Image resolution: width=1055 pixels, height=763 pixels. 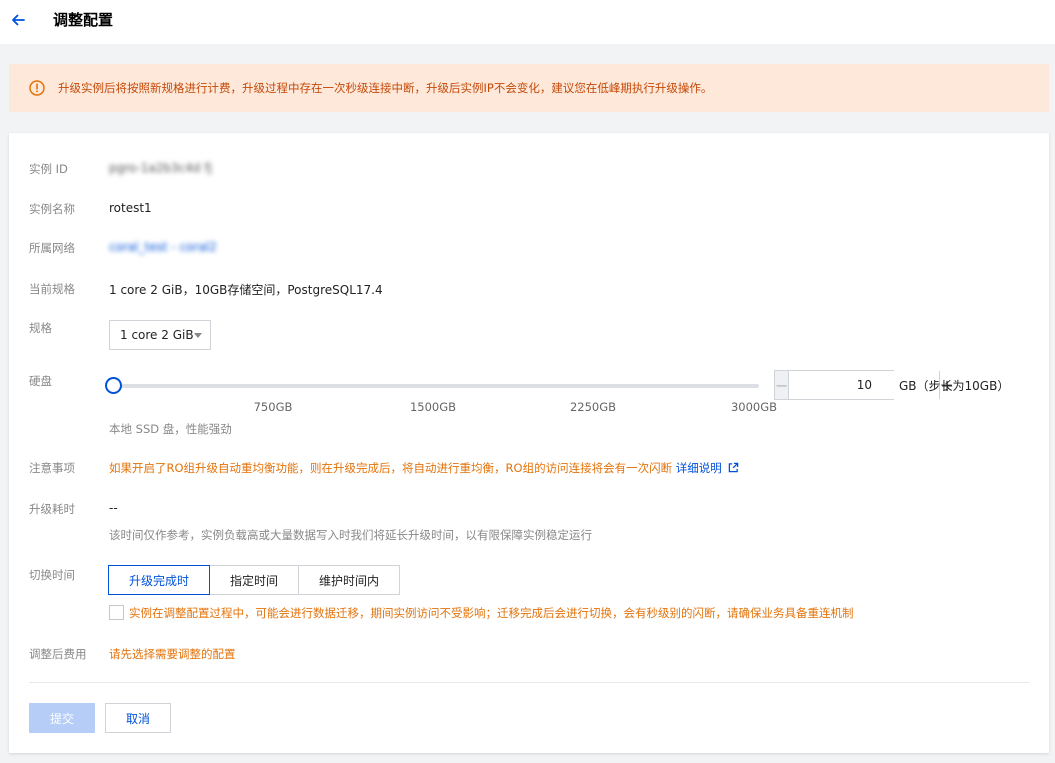 I want to click on spec-selected-value: 1 core 2 GiB, so click(x=157, y=335).